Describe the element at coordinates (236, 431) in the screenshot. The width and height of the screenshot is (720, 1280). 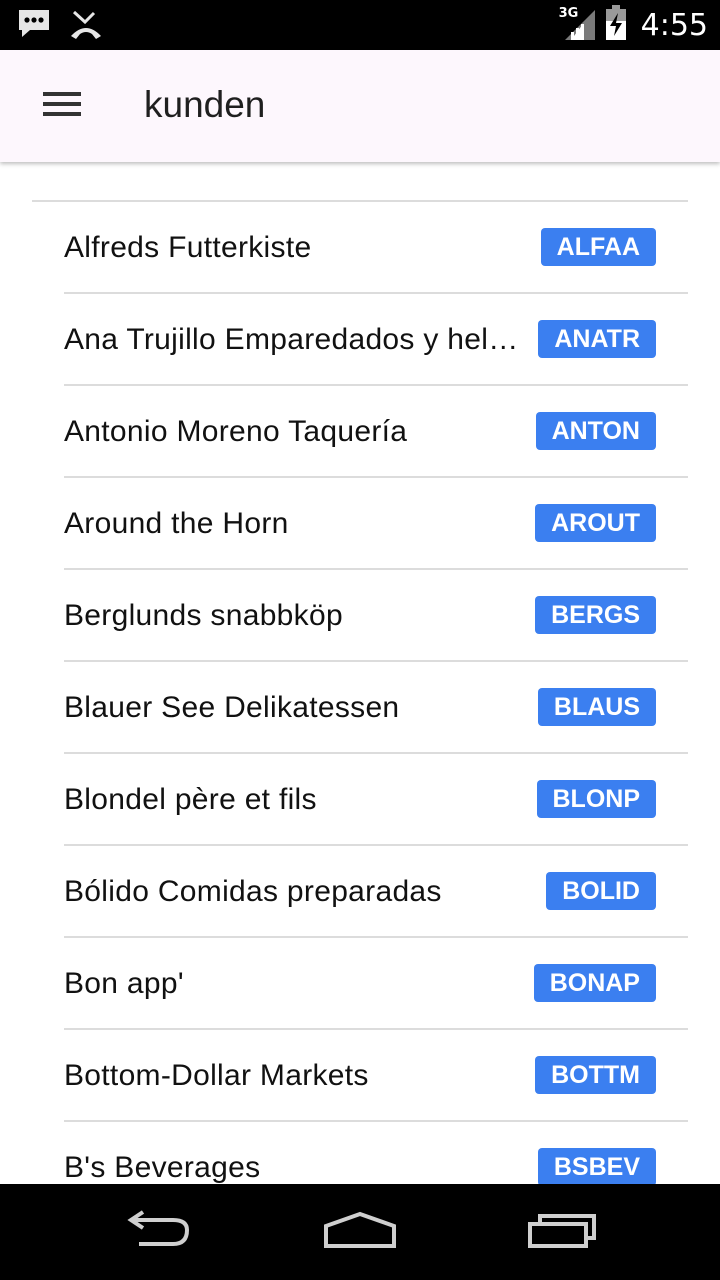
I see `customer-name: Antonio Moreno Taquería` at that location.